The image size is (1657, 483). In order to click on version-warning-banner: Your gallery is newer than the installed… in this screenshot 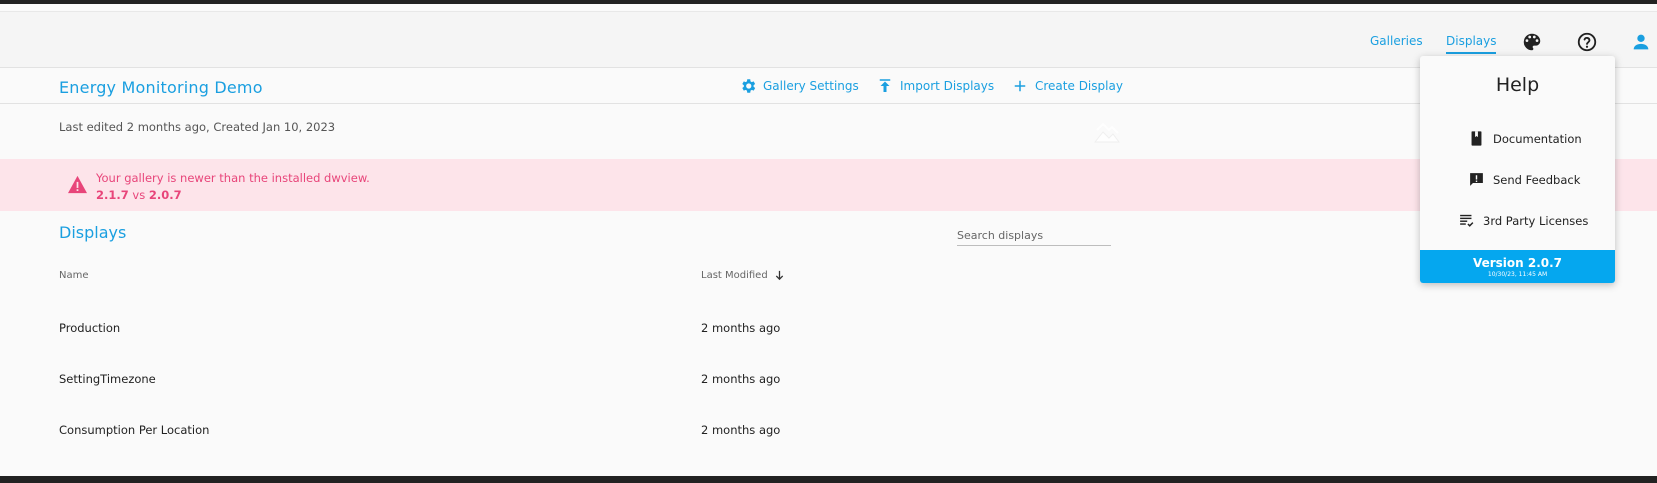, I will do `click(828, 185)`.